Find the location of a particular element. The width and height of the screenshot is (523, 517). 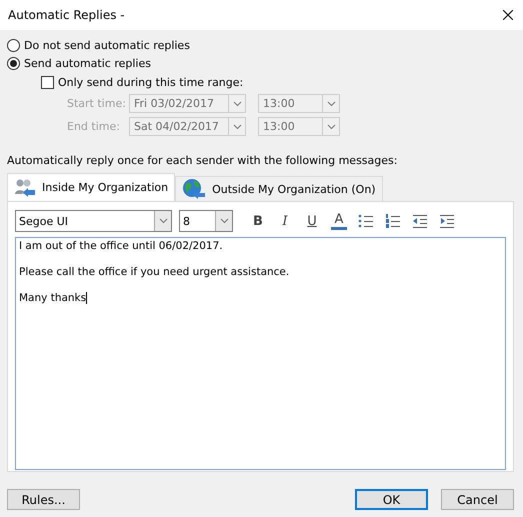

radio-label: Send automatic replies is located at coordinates (87, 63).